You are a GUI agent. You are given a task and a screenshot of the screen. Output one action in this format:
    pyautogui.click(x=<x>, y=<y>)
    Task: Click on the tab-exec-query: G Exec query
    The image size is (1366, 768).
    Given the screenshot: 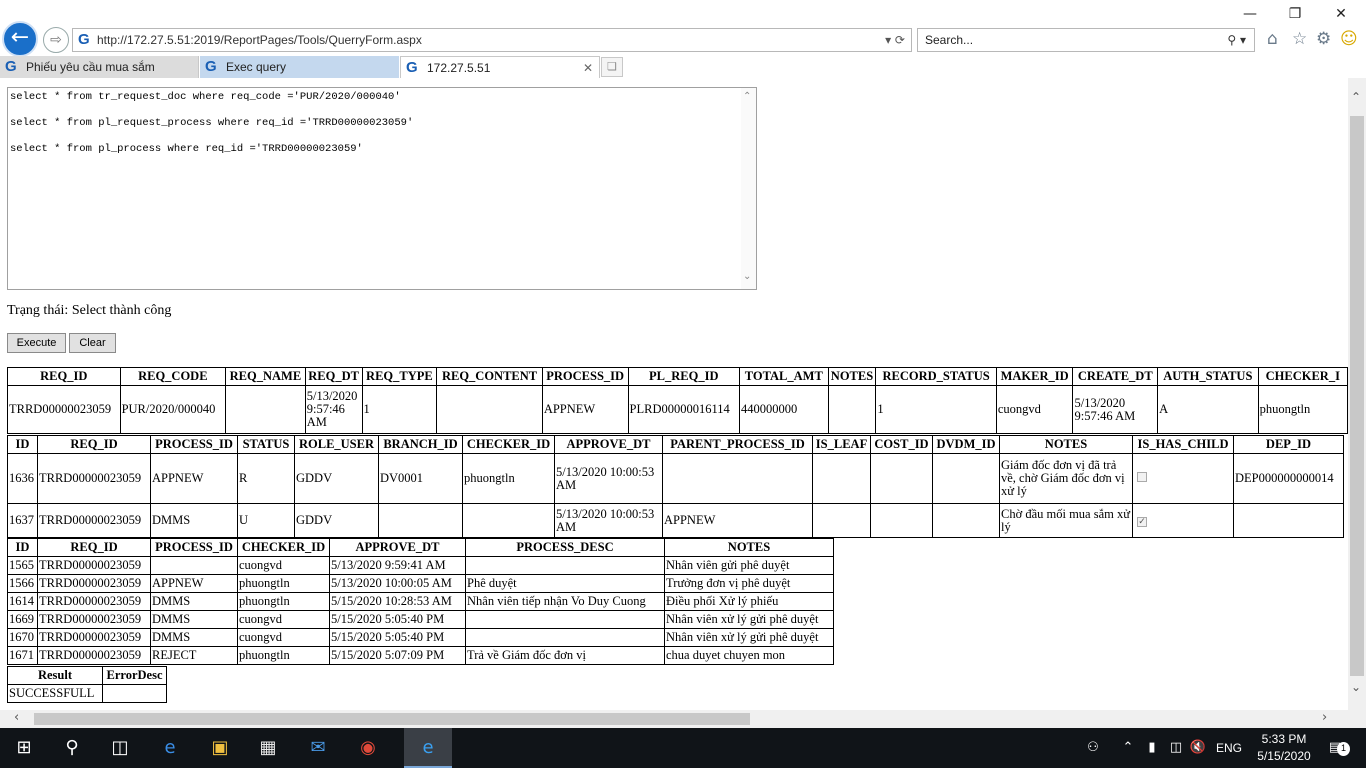 What is the action you would take?
    pyautogui.click(x=299, y=67)
    